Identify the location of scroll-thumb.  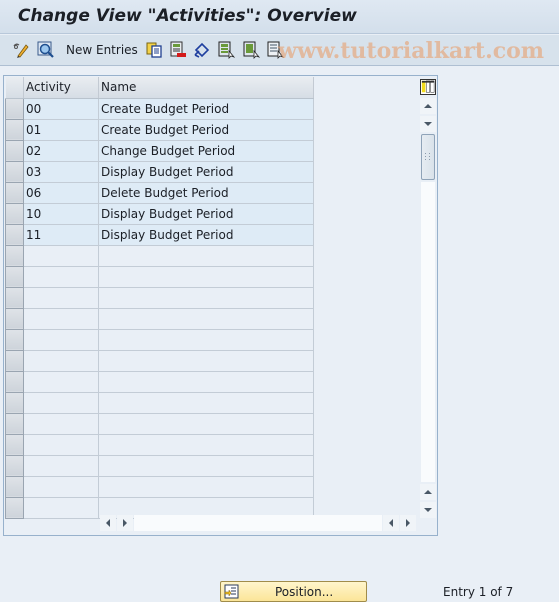
(428, 157).